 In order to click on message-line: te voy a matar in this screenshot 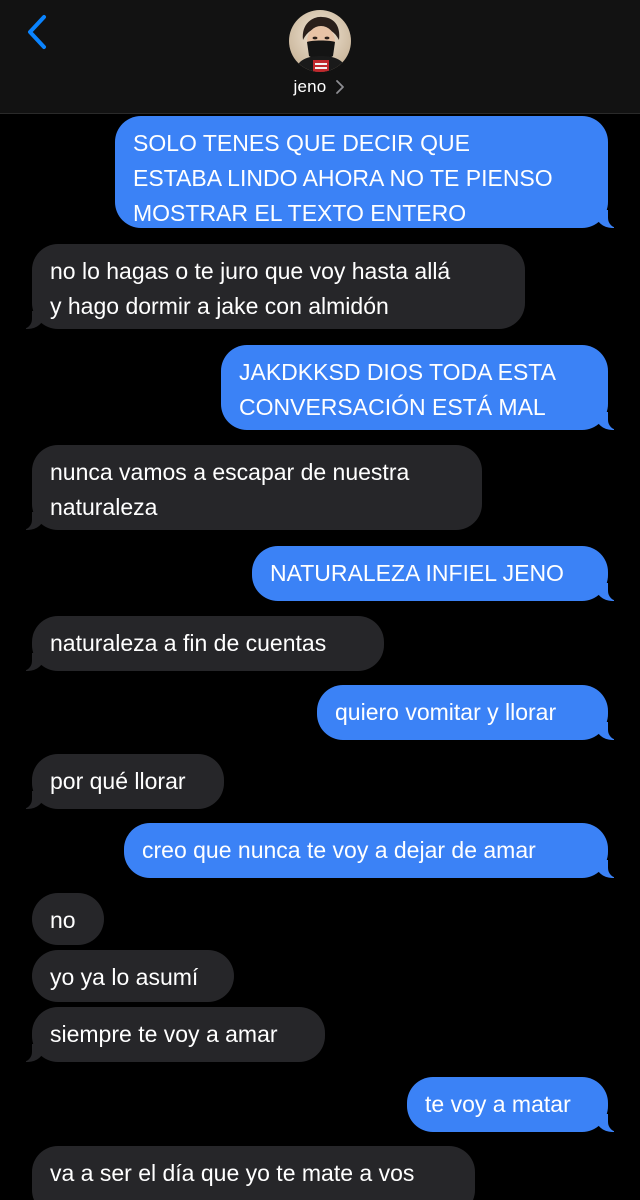, I will do `click(498, 1104)`.